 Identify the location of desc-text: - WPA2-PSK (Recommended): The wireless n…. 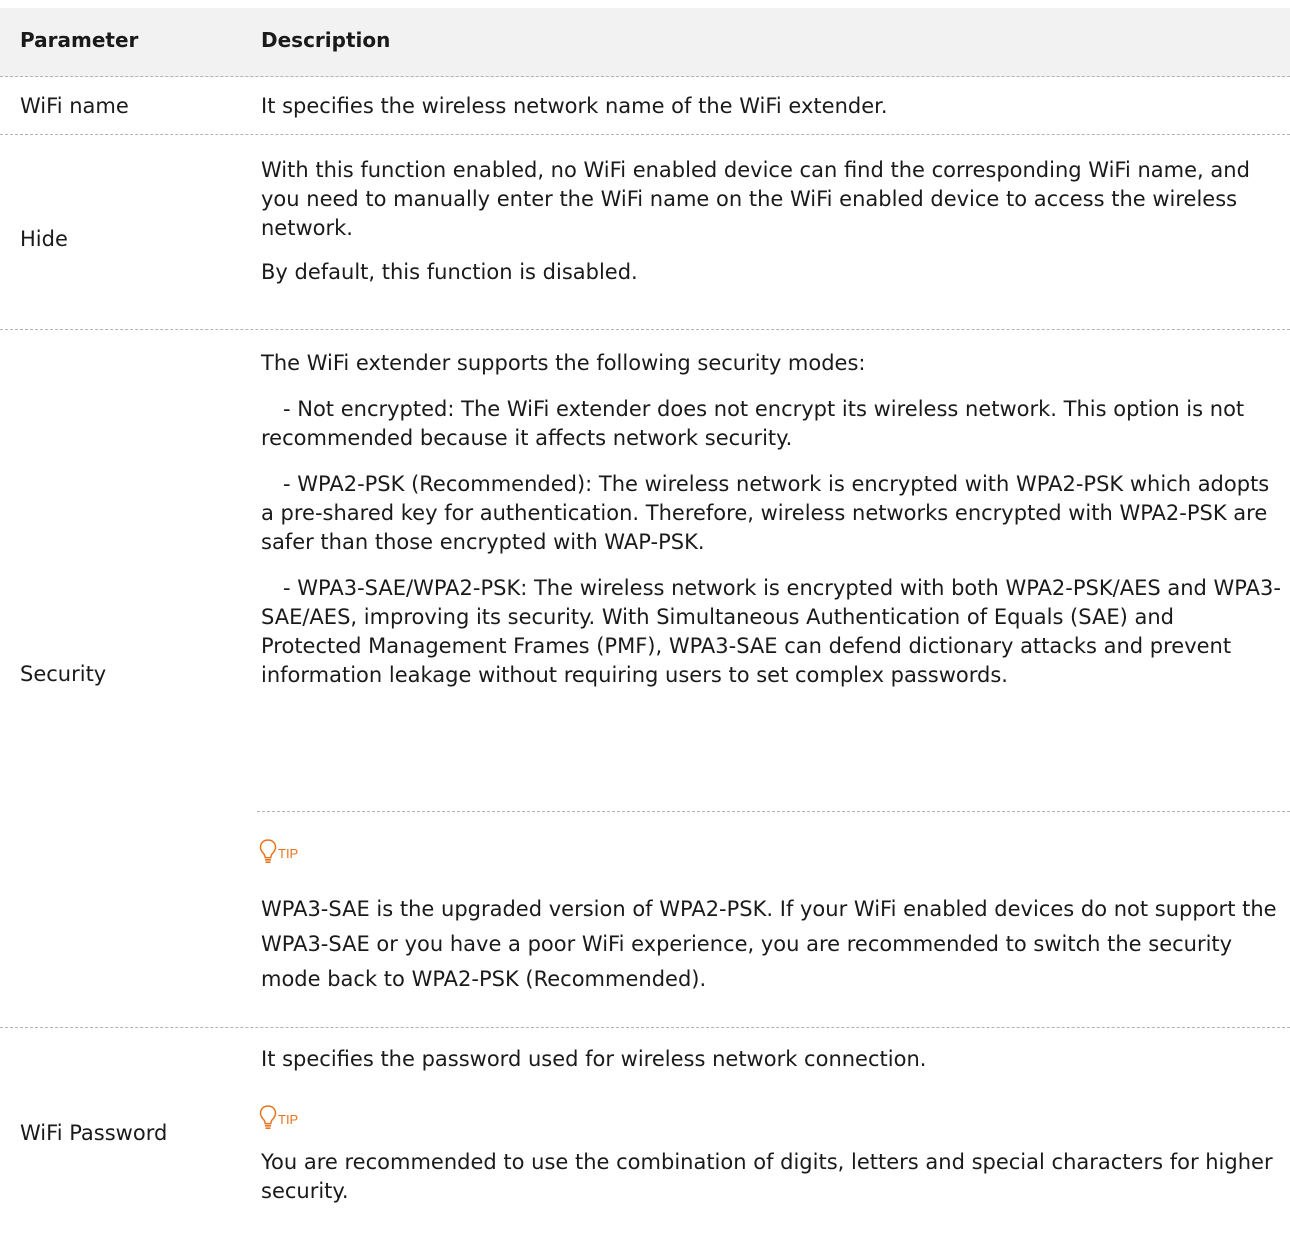
(765, 513).